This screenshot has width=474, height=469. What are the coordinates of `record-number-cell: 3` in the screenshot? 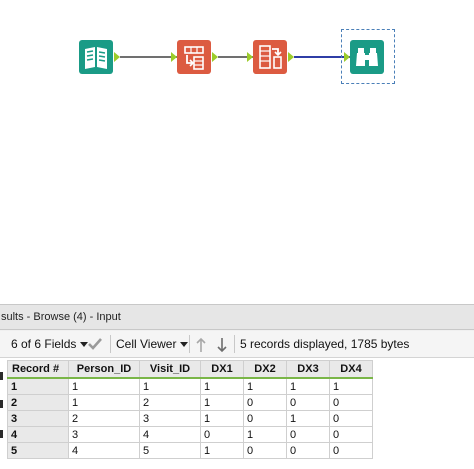 It's located at (38, 418).